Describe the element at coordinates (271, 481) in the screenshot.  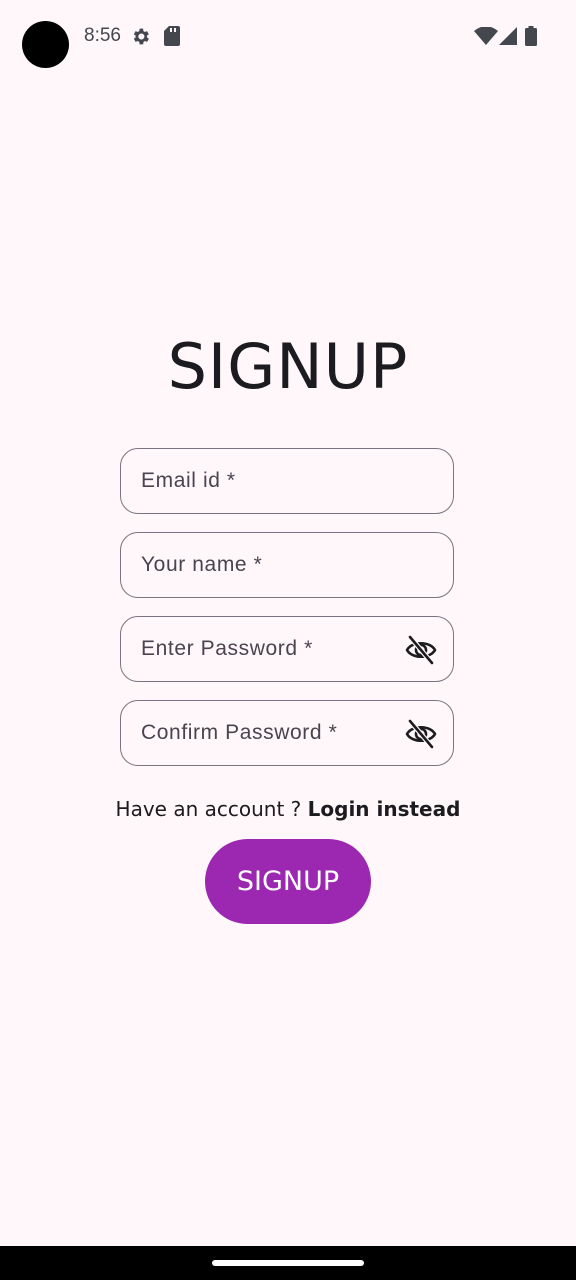
I see `email-input` at that location.